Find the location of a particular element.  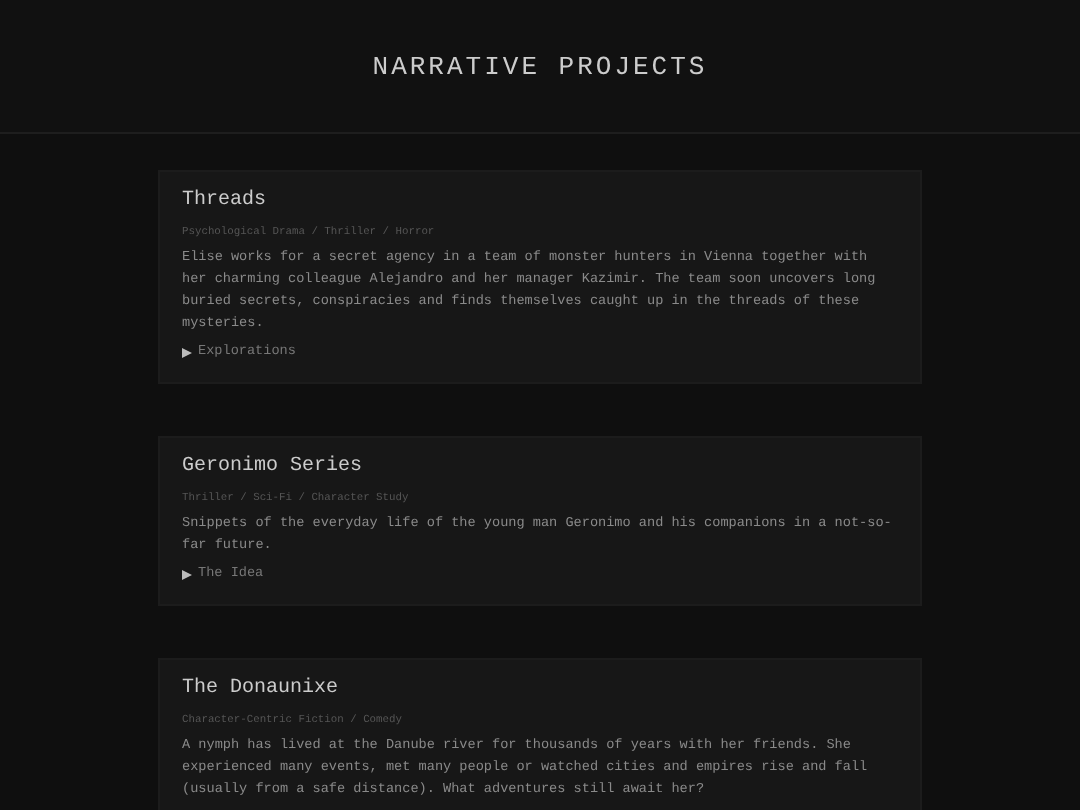

page-title: NARRATIVE PROJECTS is located at coordinates (540, 66).